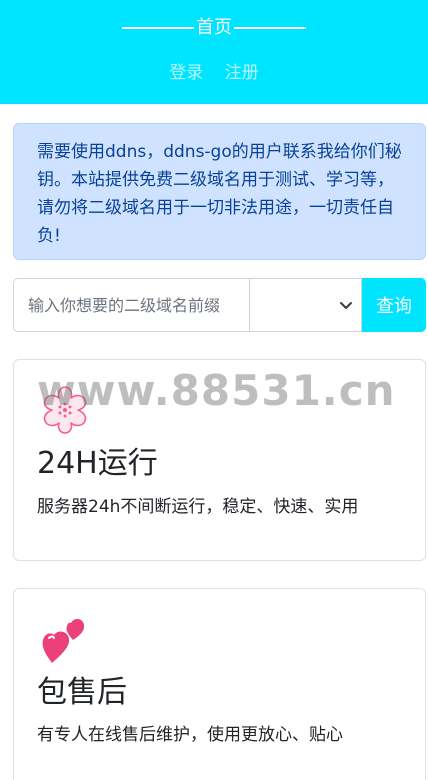 The width and height of the screenshot is (428, 780). What do you see at coordinates (214, 52) in the screenshot?
I see `top-header: 首页 登录 注册` at bounding box center [214, 52].